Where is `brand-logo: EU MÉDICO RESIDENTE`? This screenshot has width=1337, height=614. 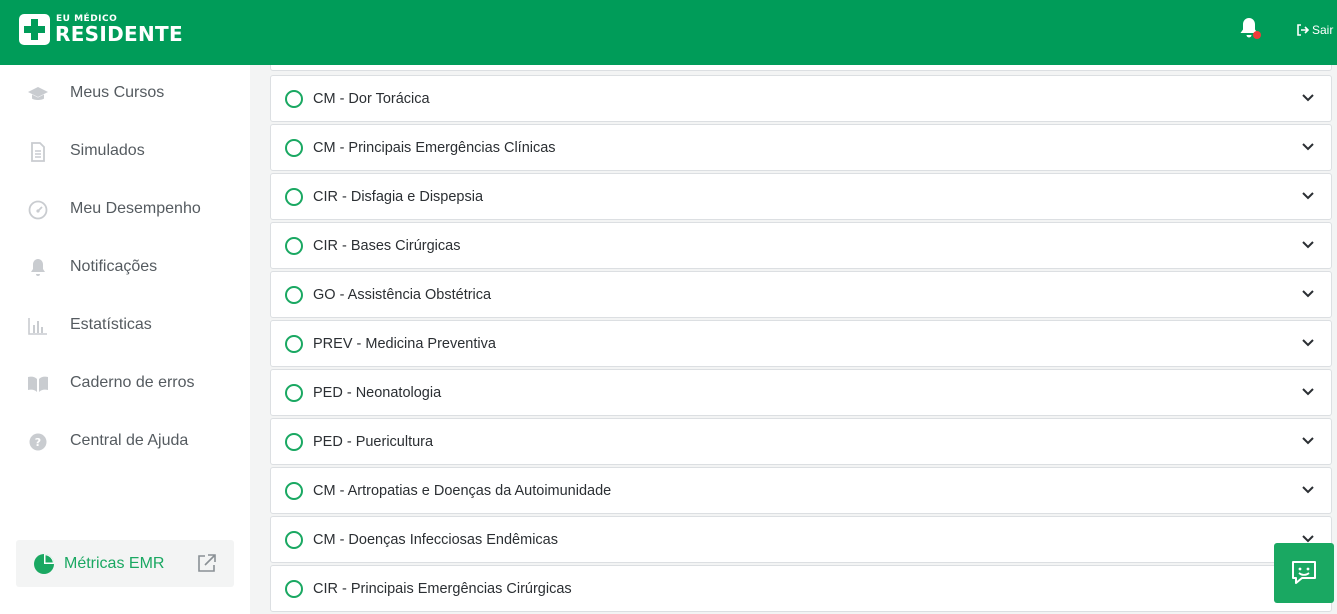 brand-logo: EU MÉDICO RESIDENTE is located at coordinates (101, 32).